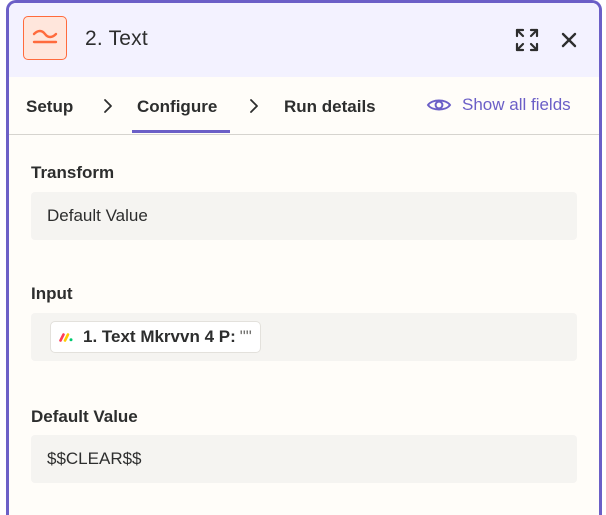 The height and width of the screenshot is (515, 606). Describe the element at coordinates (304, 40) in the screenshot. I see `panel-header: 2. Text` at that location.